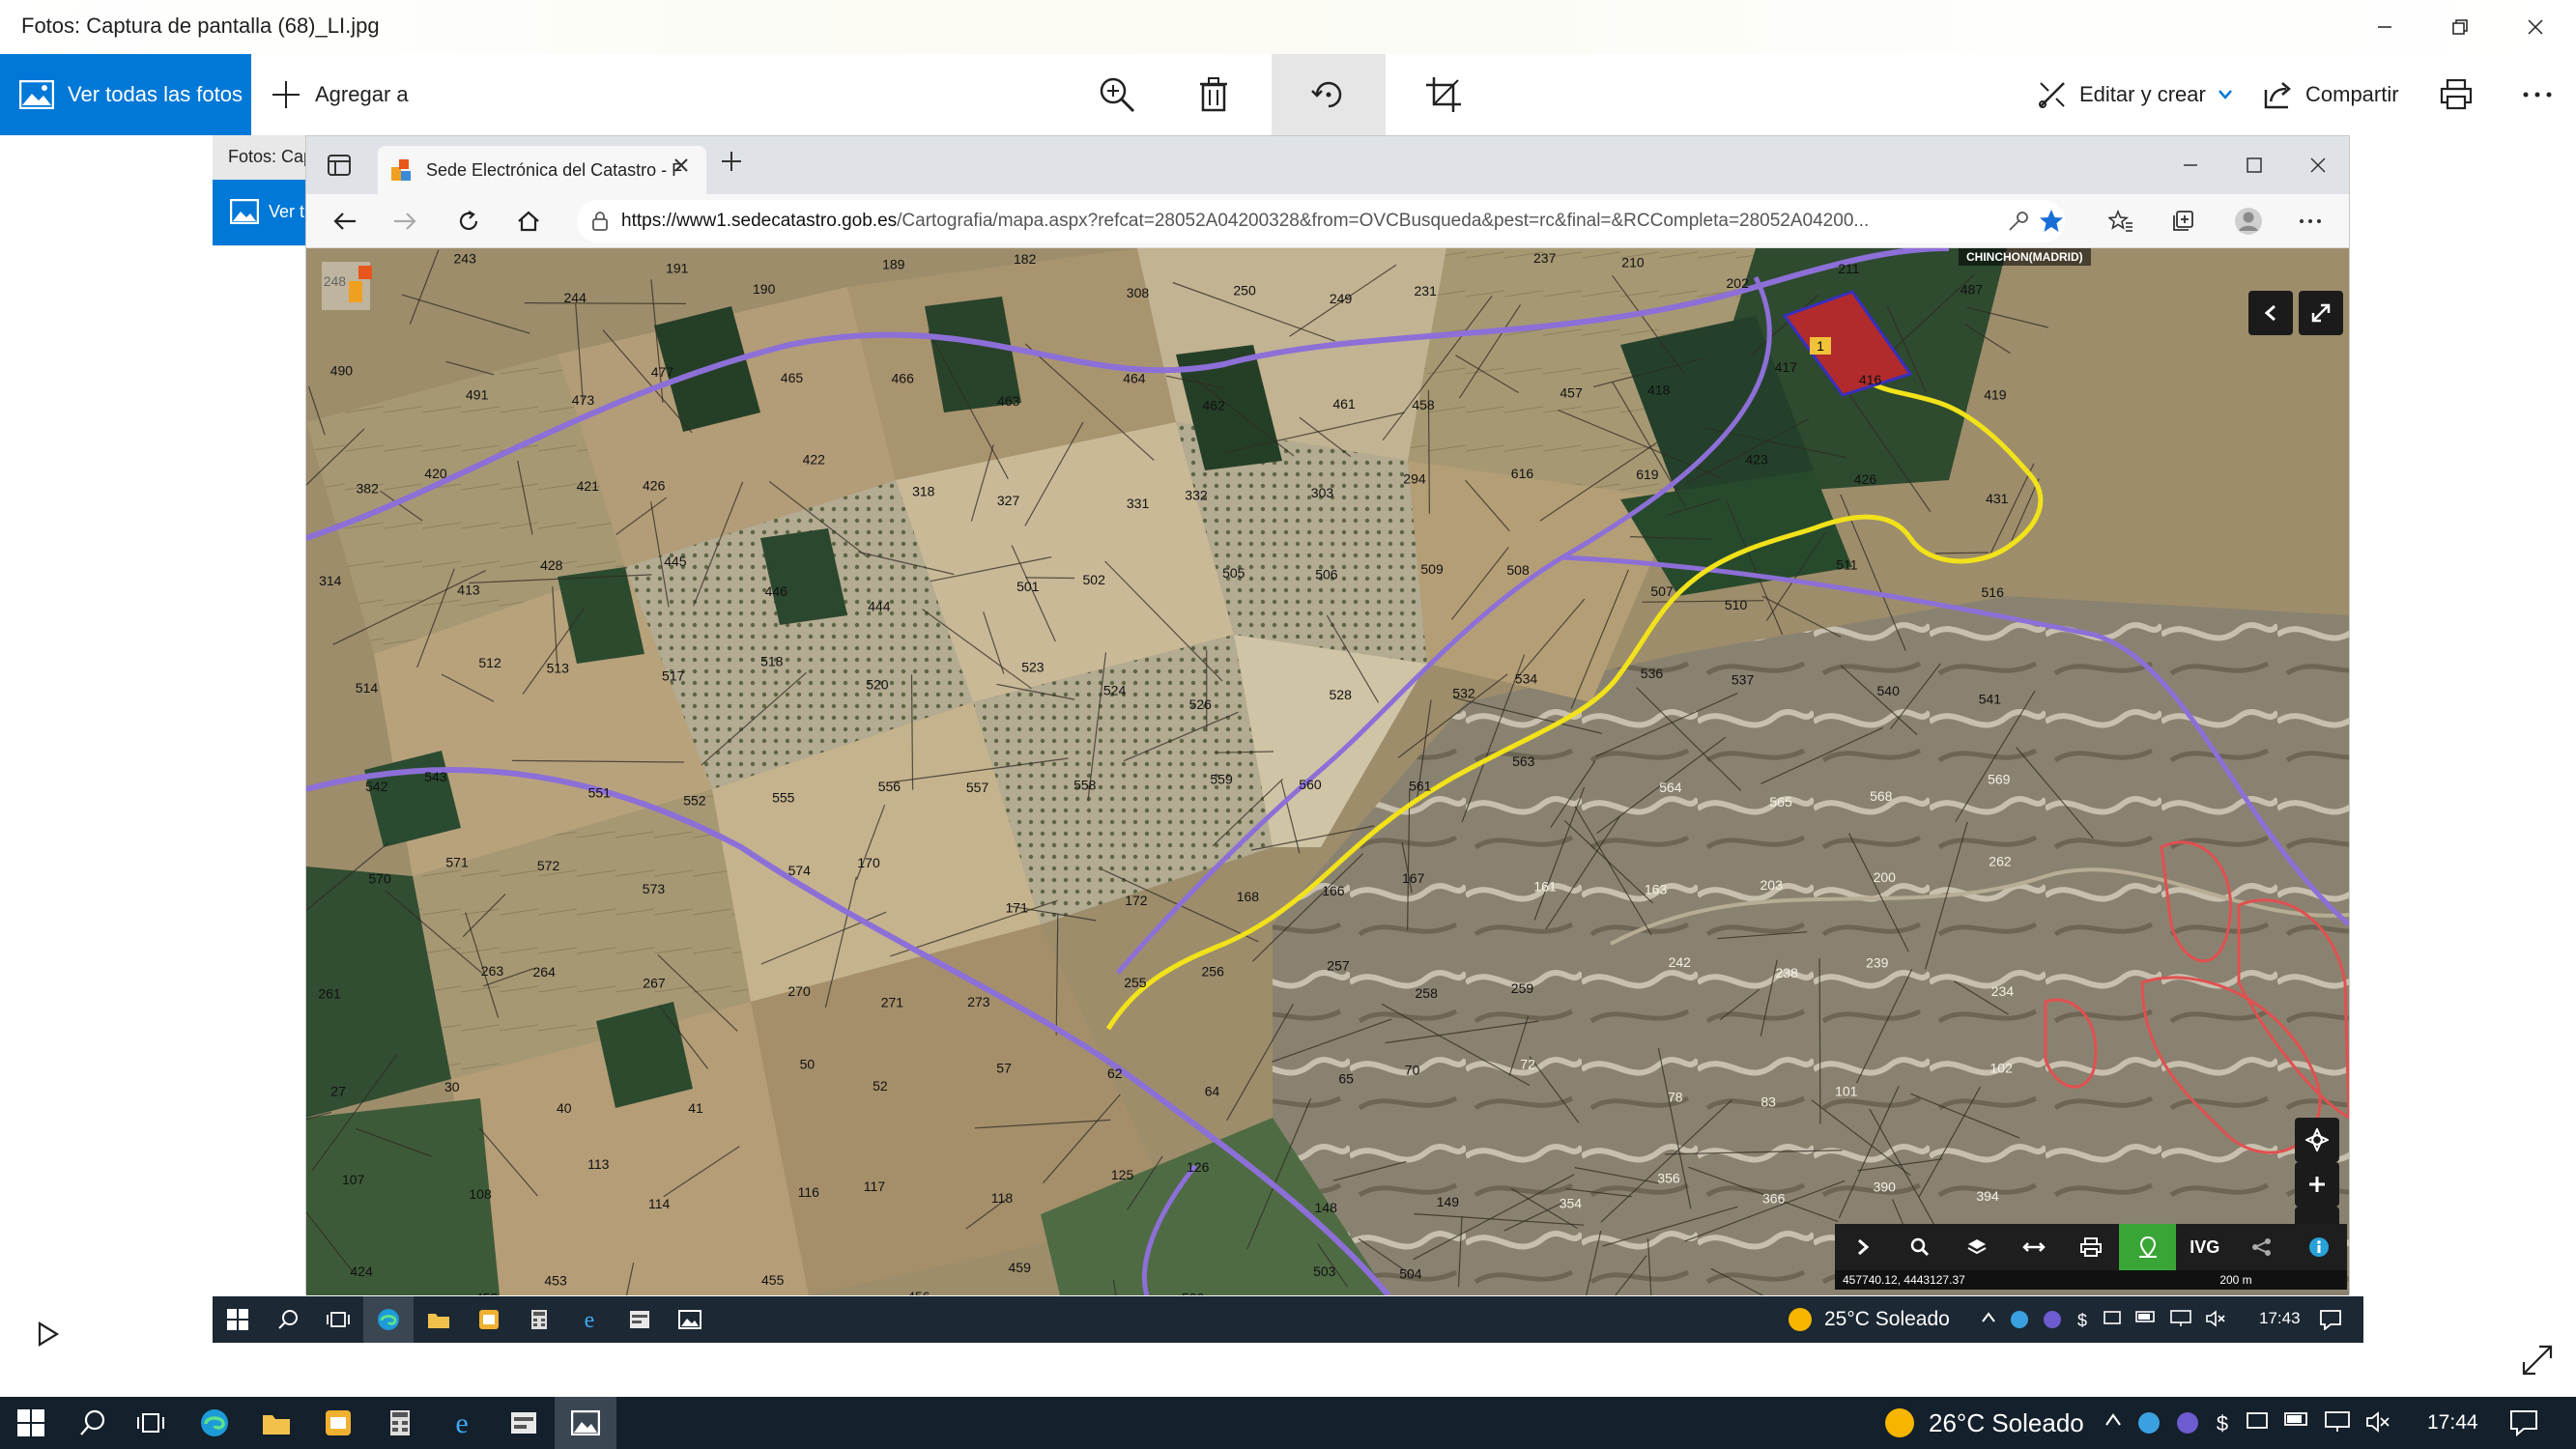  I want to click on forward-button, so click(405, 221).